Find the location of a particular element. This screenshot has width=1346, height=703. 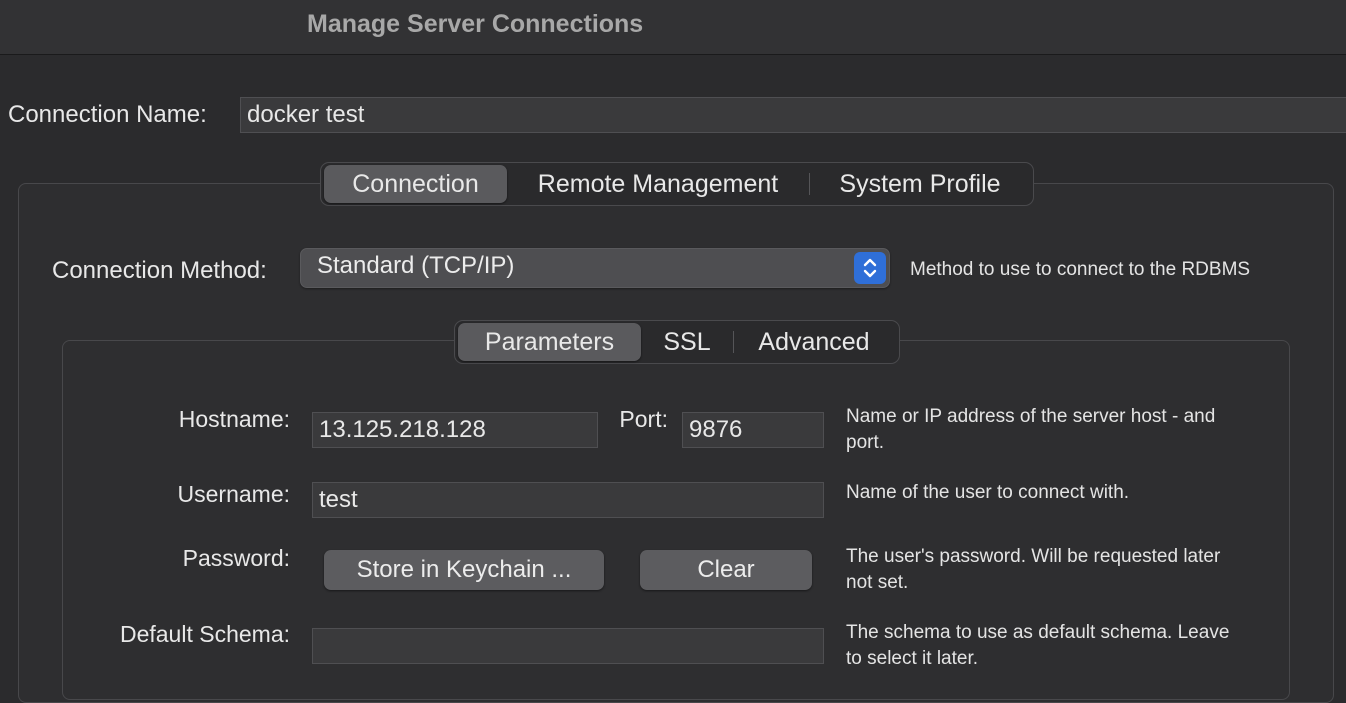

tab-connection: Connection is located at coordinates (415, 184).